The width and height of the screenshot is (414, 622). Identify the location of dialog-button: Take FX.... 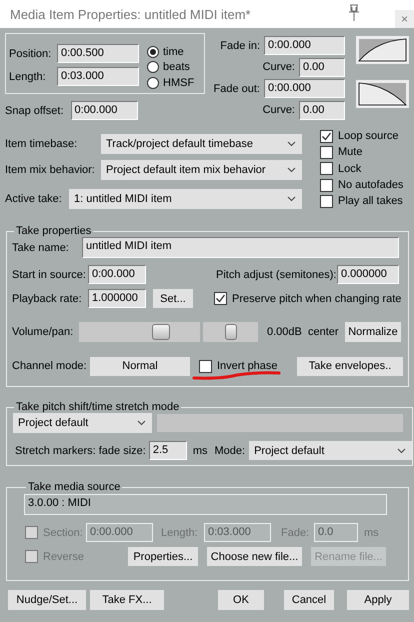
(127, 600).